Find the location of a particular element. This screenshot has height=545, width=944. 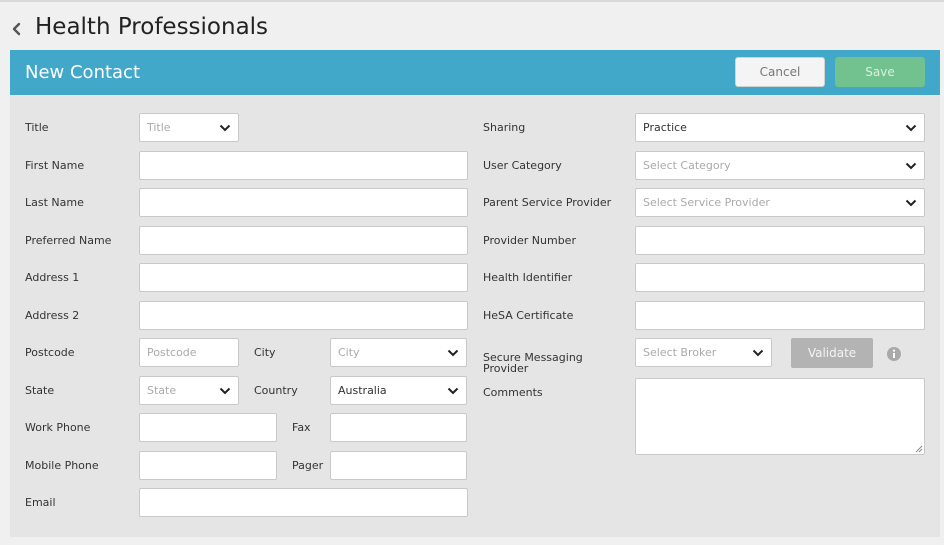

cancel-button: Cancel is located at coordinates (780, 72).